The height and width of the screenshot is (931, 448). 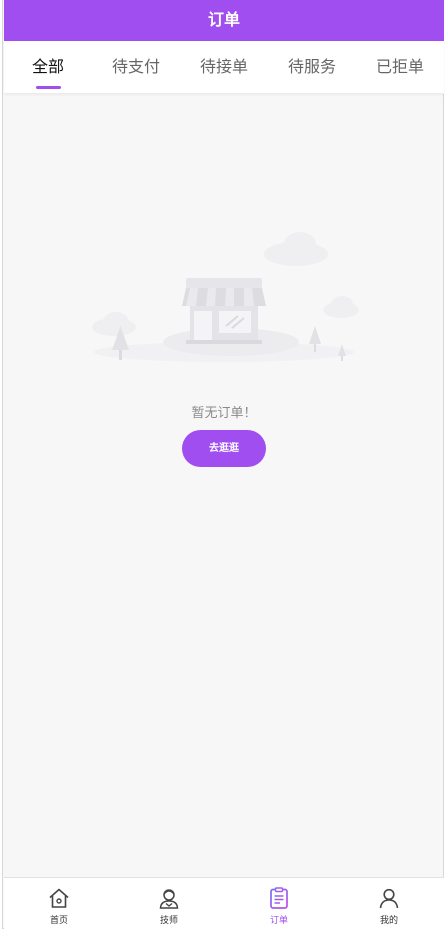 I want to click on tabbar-label: 技师, so click(x=168, y=921).